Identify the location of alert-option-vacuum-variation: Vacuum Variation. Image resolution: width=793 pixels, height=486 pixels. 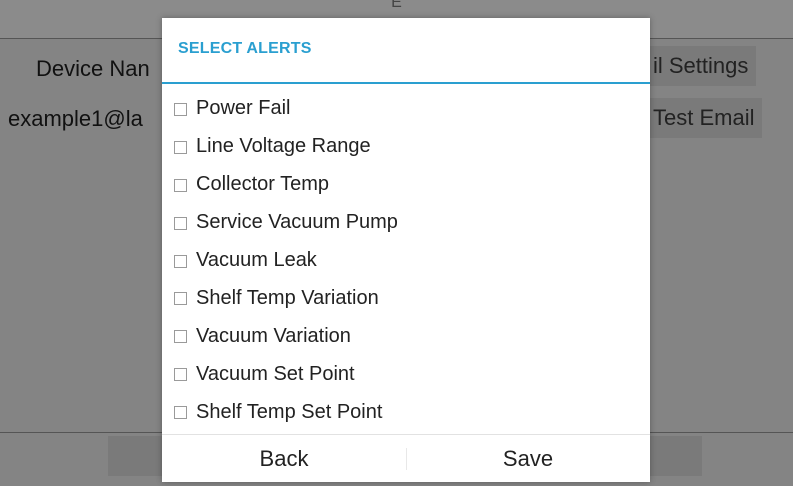
(286, 336).